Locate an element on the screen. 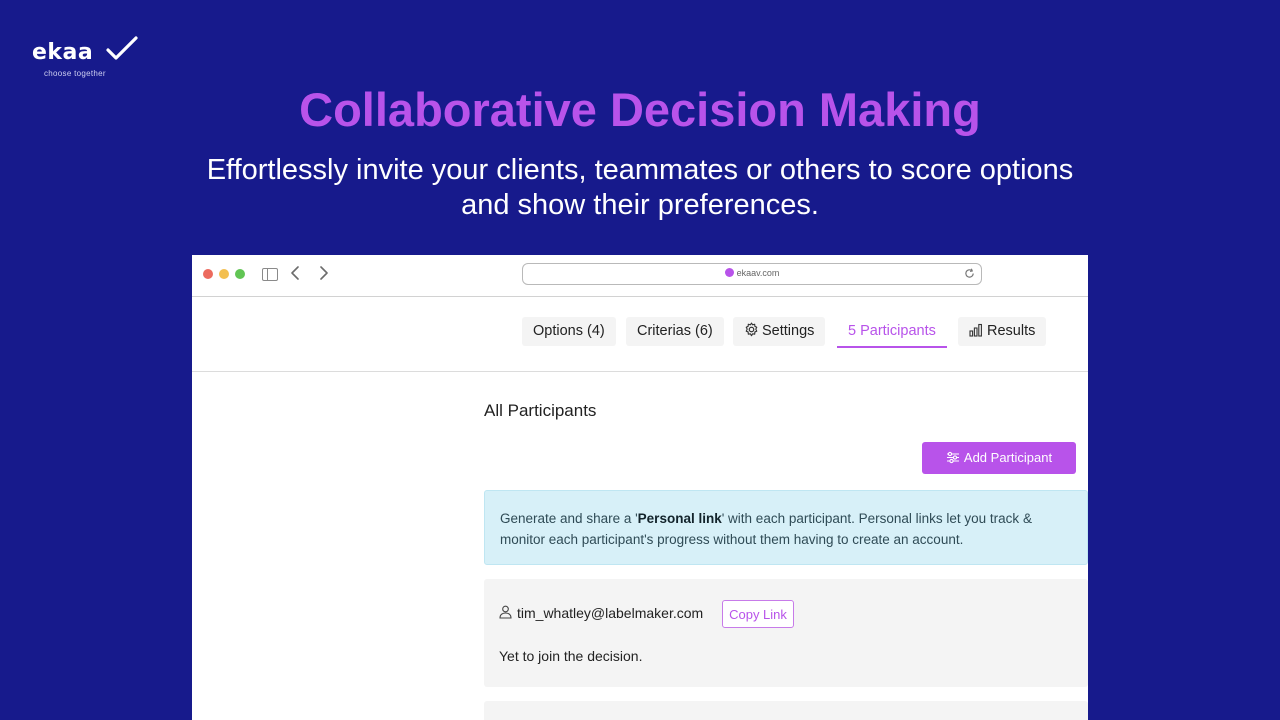 This screenshot has width=1280, height=720. url-display: ekaav.com is located at coordinates (752, 273).